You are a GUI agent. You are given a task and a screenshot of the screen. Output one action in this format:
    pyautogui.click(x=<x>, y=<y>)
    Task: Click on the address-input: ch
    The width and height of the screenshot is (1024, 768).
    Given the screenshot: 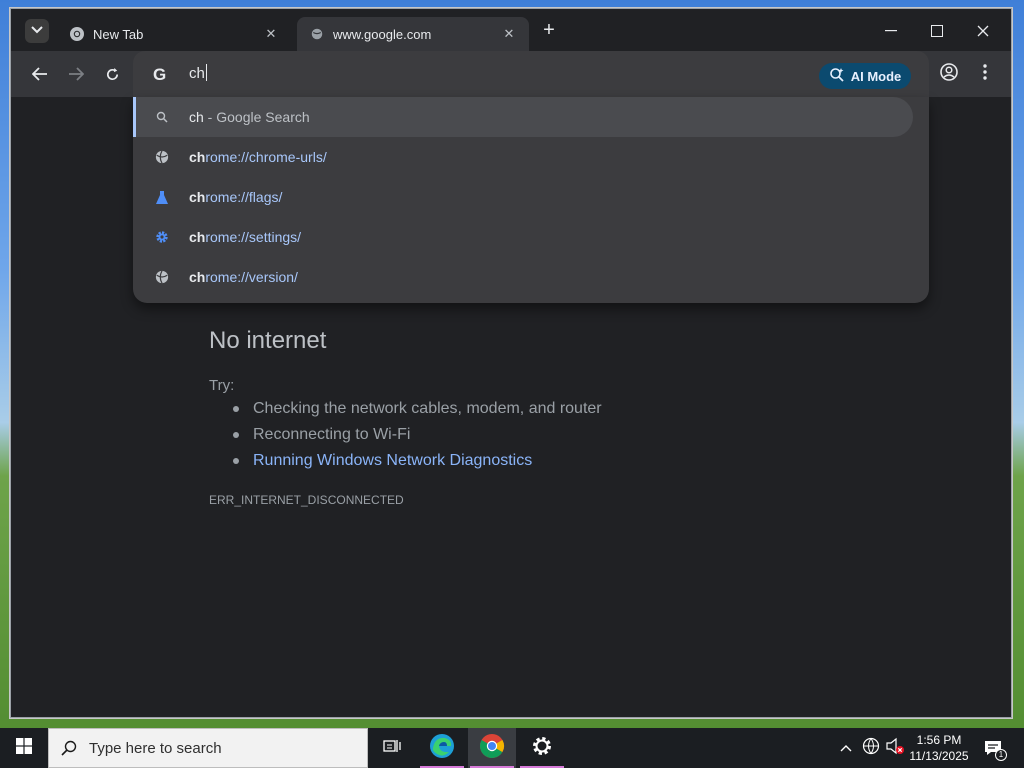 What is the action you would take?
    pyautogui.click(x=198, y=73)
    